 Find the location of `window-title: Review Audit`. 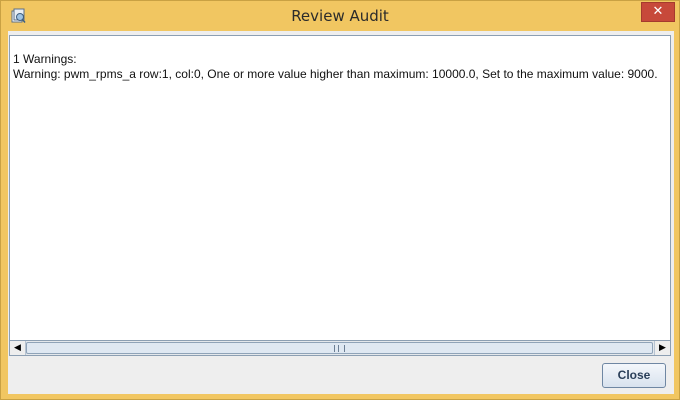

window-title: Review Audit is located at coordinates (340, 16).